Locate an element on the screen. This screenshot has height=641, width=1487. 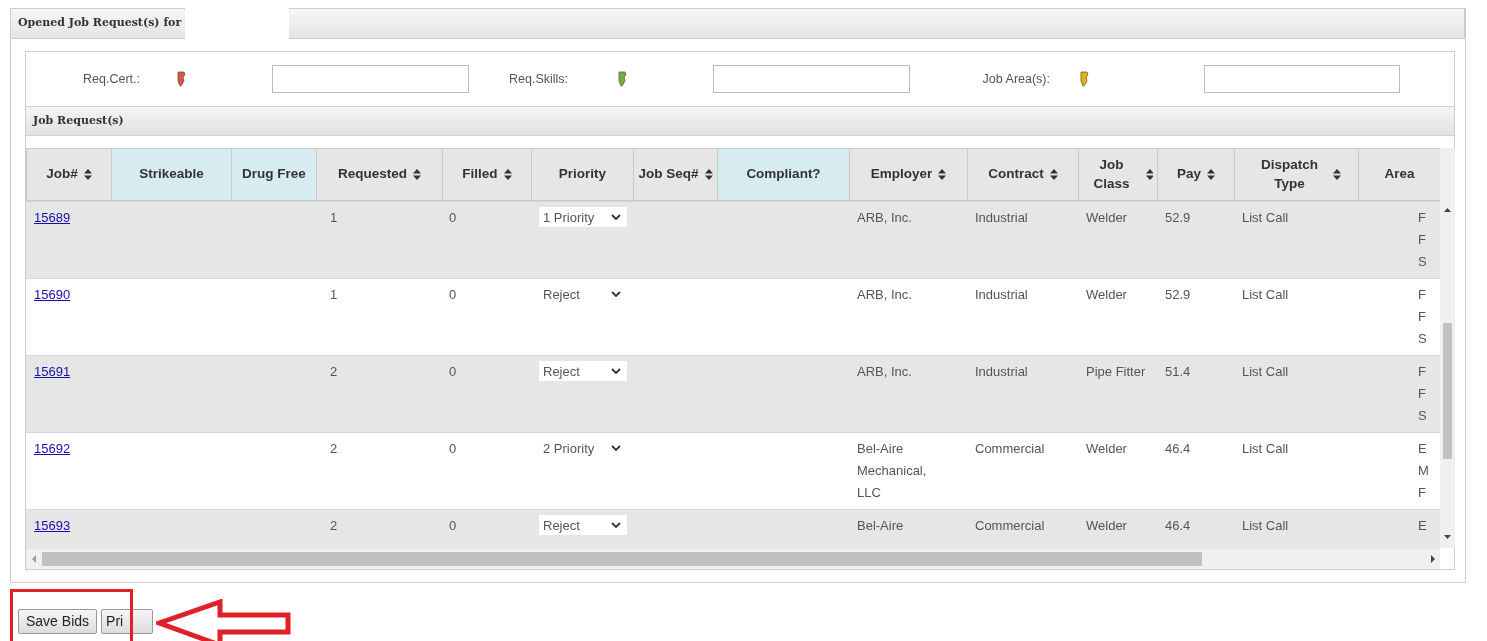
section-title: Job Request(s) is located at coordinates (78, 120).